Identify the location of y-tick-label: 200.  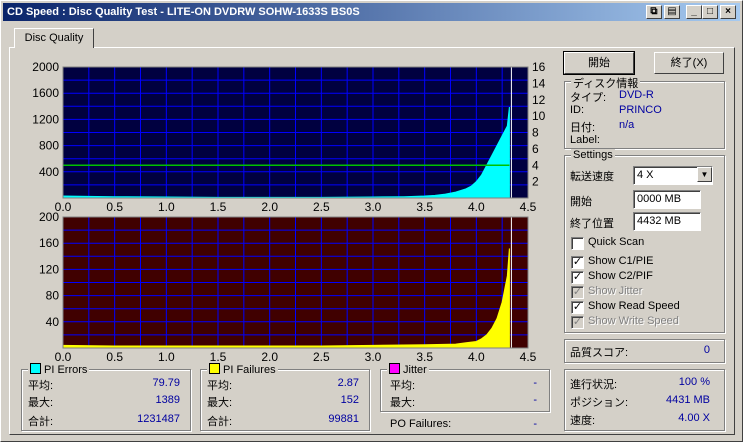
(49, 217).